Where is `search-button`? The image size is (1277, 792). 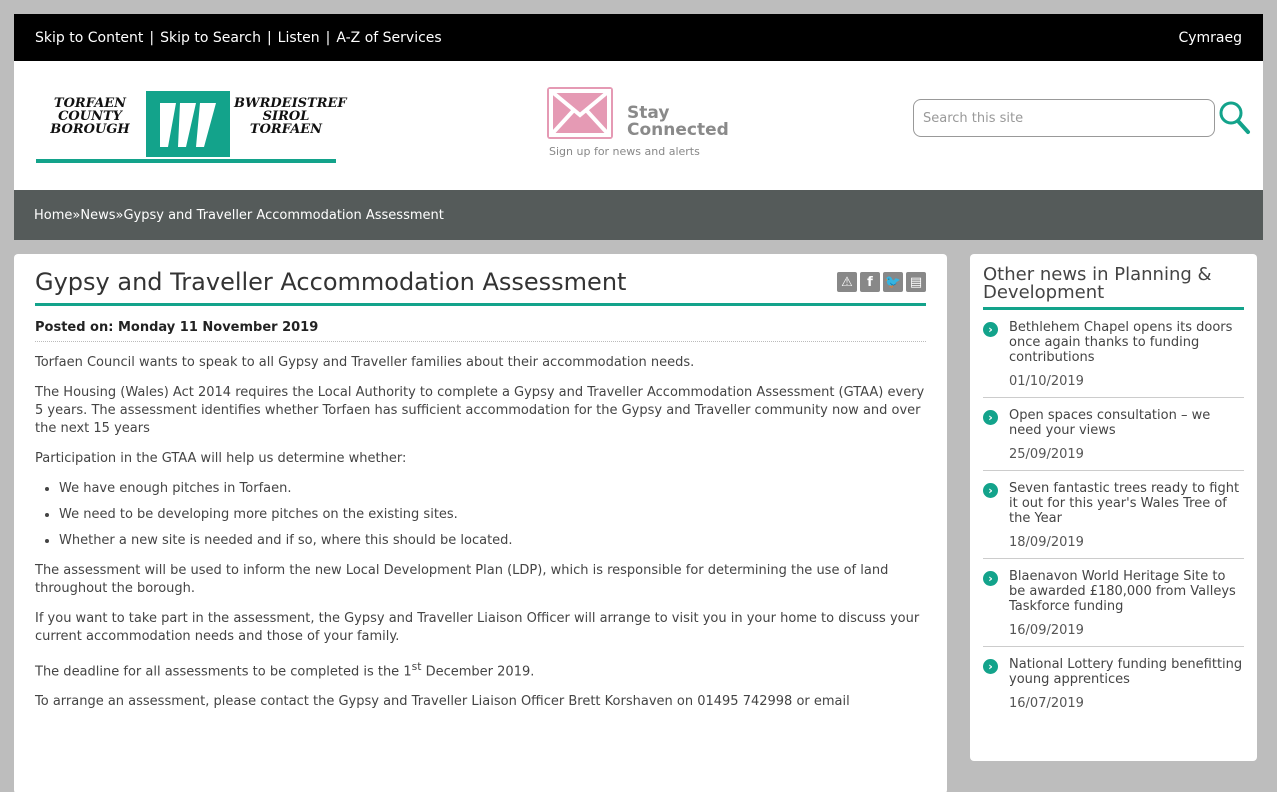
search-button is located at coordinates (1234, 117).